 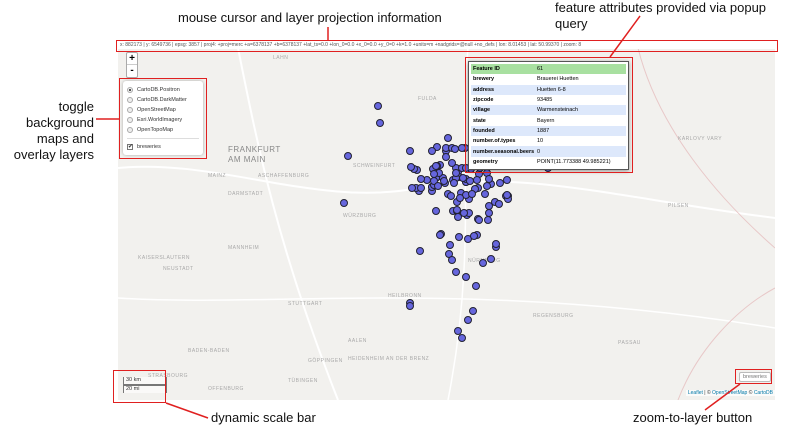 I want to click on zoom-in-button: +, so click(x=132, y=59).